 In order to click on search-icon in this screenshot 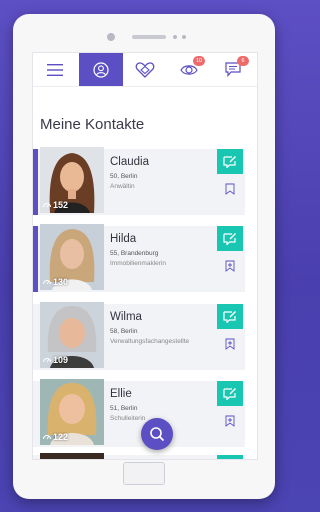, I will do `click(157, 434)`.